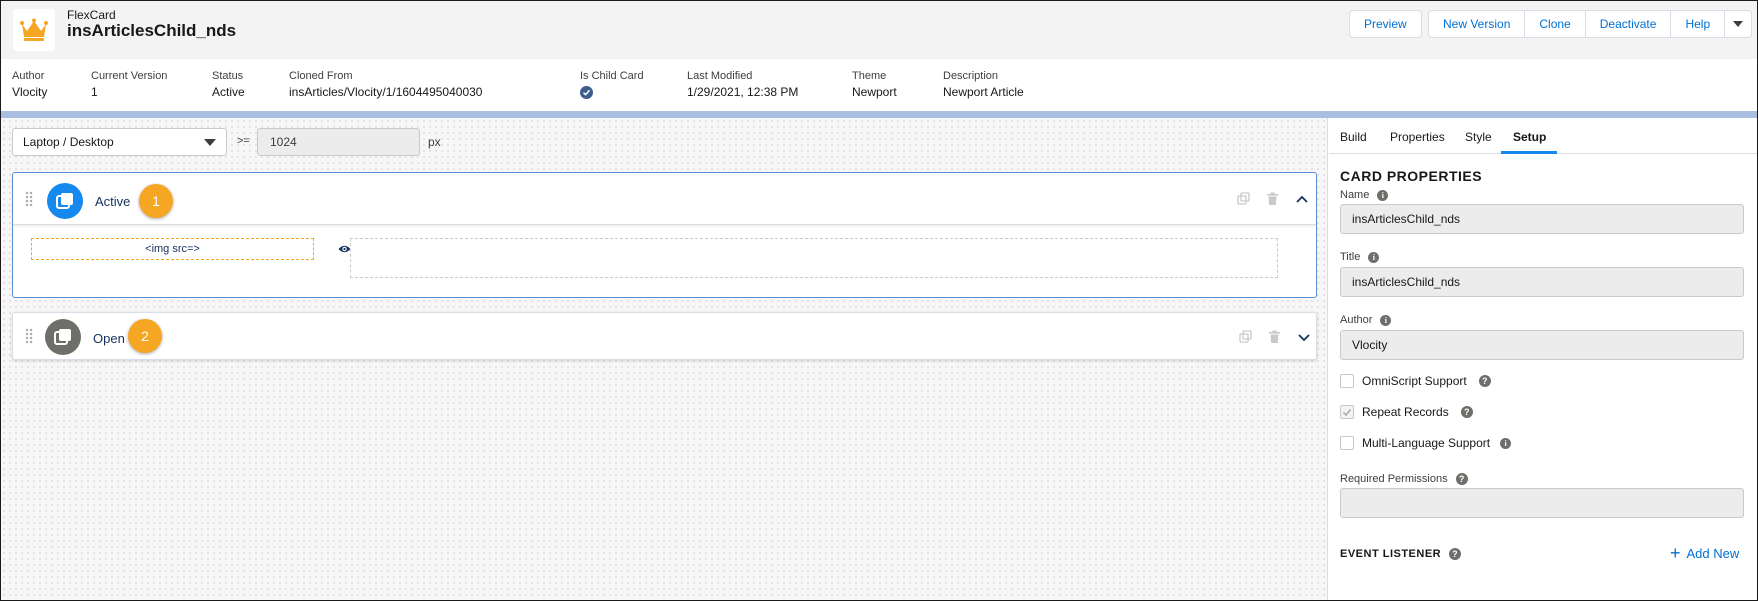 The height and width of the screenshot is (601, 1758). What do you see at coordinates (1675, 553) in the screenshot?
I see `plus-icon: +` at bounding box center [1675, 553].